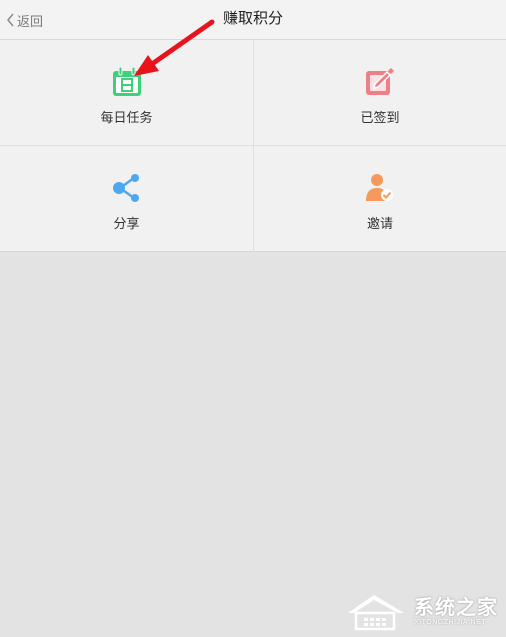 The width and height of the screenshot is (506, 637). I want to click on house-logo-icon, so click(376, 613).